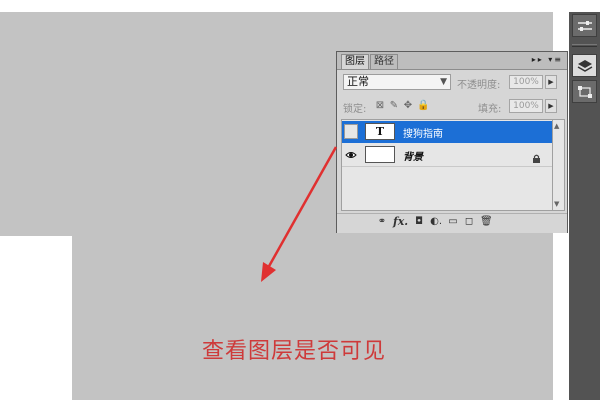  I want to click on annotation-text: 查看图层是否可见, so click(294, 351).